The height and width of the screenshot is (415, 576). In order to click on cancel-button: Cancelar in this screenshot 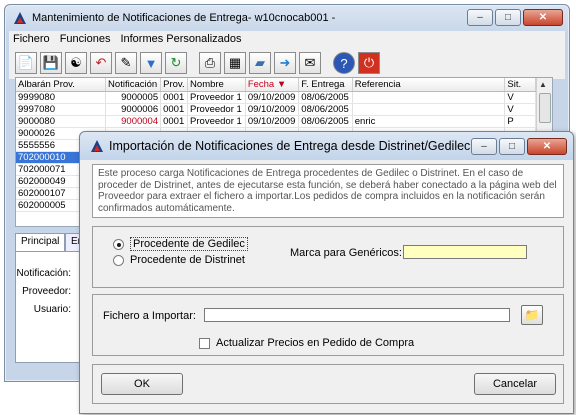, I will do `click(515, 384)`.